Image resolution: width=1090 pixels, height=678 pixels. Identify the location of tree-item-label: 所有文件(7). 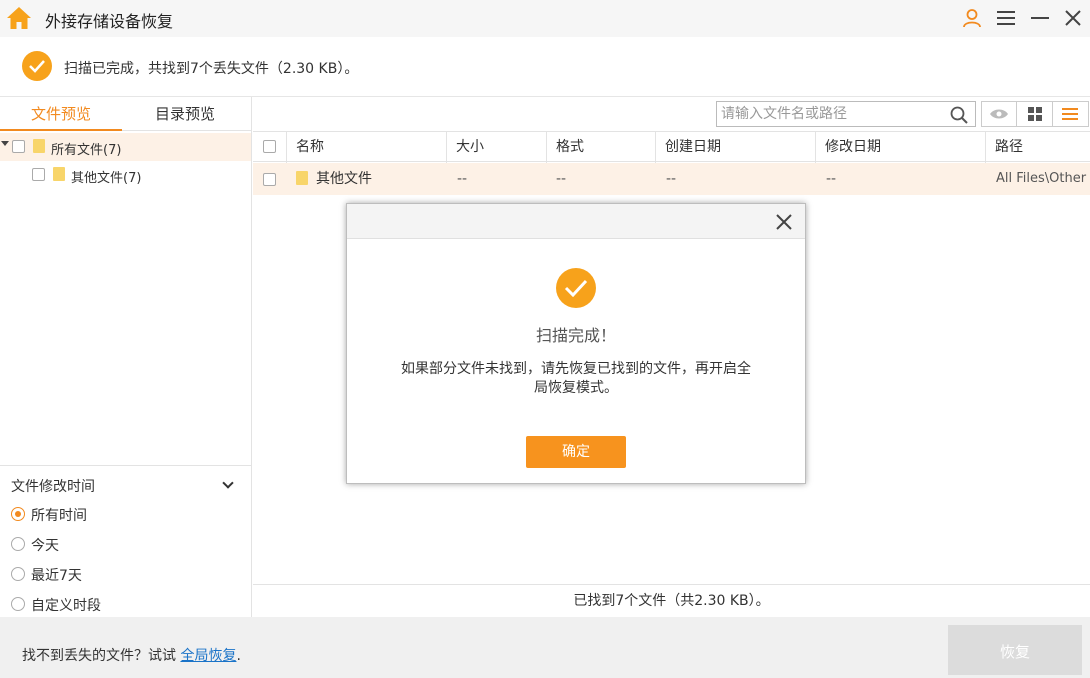
(86, 150).